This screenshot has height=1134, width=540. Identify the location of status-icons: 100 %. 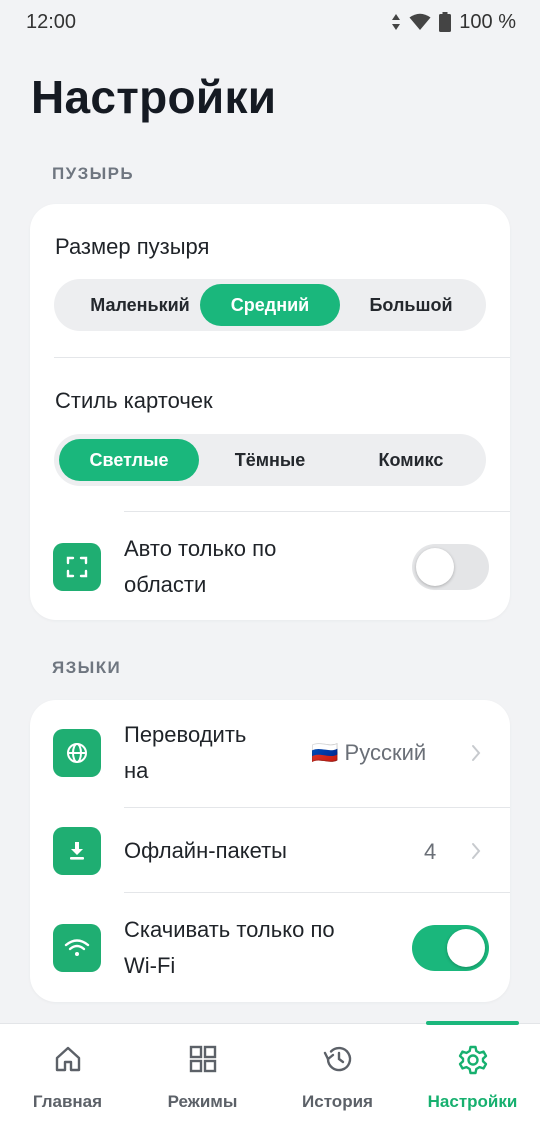
(453, 22).